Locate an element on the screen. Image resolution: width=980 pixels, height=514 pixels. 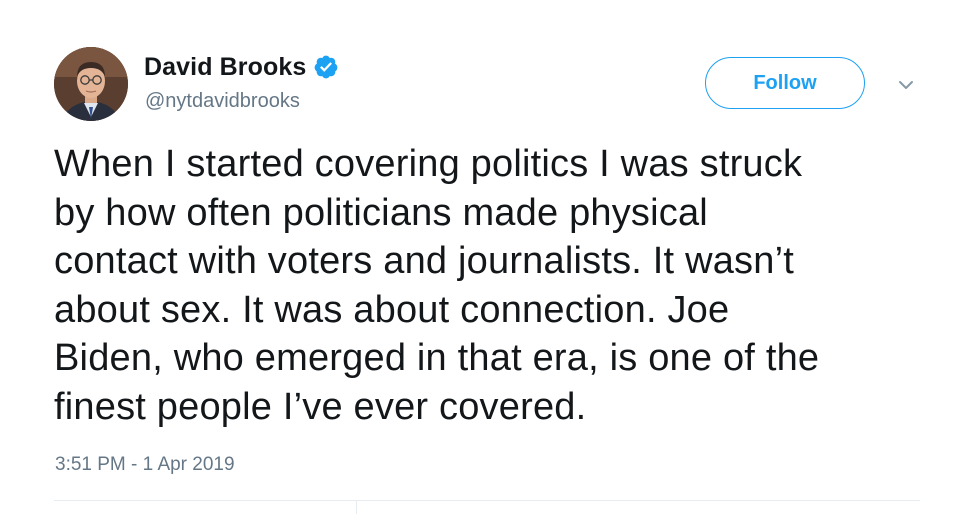
tweet-timestamp: 3:51 PM - 1 Apr 2019 is located at coordinates (145, 465).